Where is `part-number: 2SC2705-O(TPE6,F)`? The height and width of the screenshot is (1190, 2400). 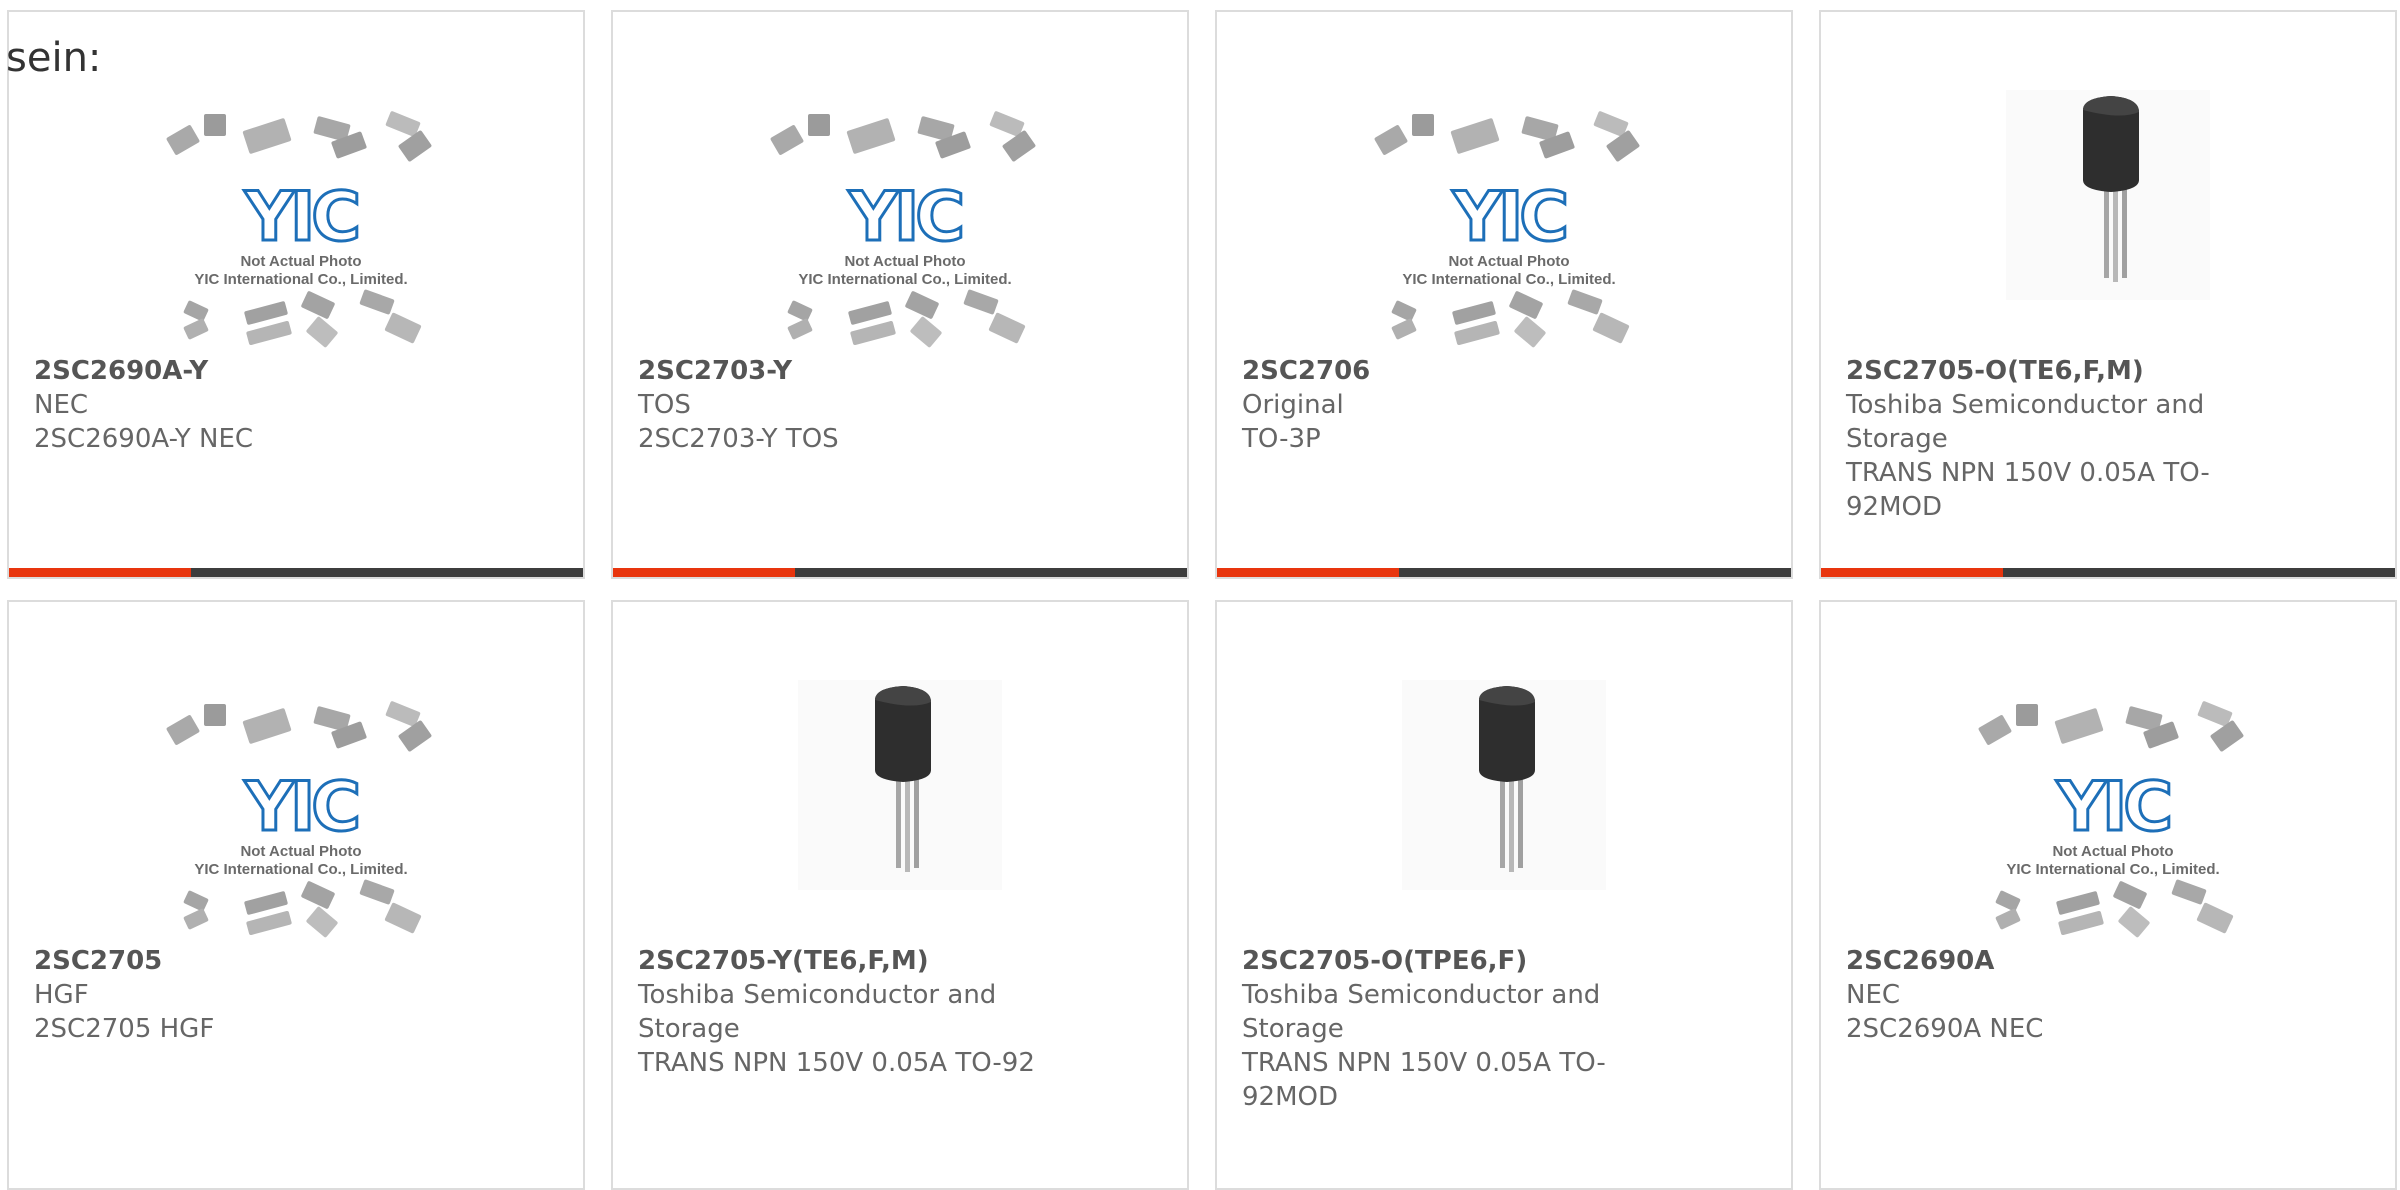
part-number: 2SC2705-O(TPE6,F) is located at coordinates (1442, 961).